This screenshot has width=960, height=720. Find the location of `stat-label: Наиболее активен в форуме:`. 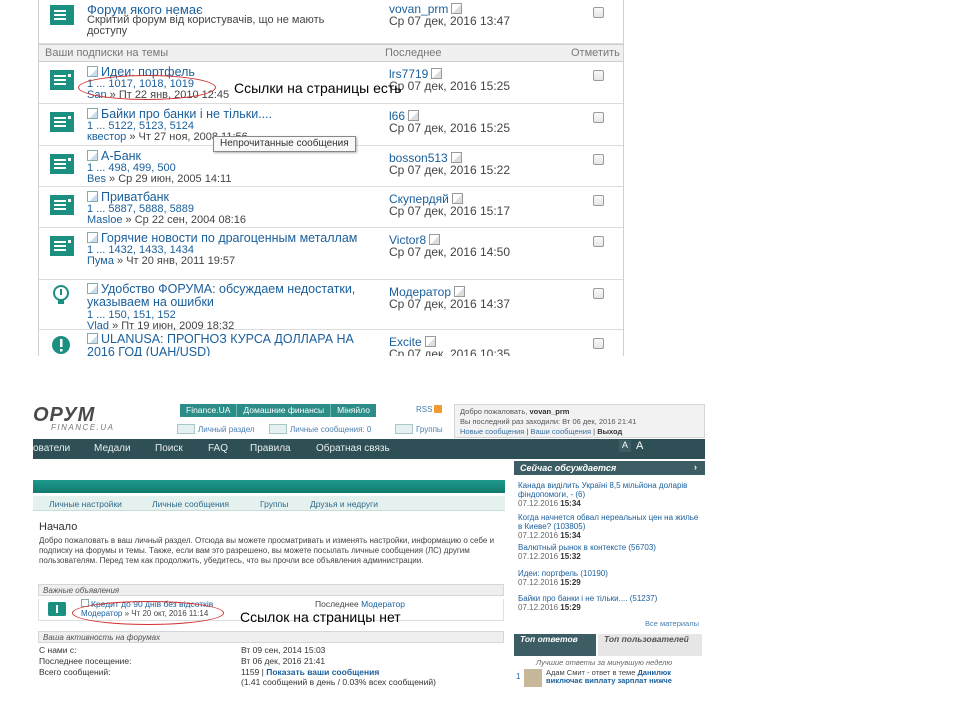

stat-label: Наиболее активен в форуме: is located at coordinates (97, 687).